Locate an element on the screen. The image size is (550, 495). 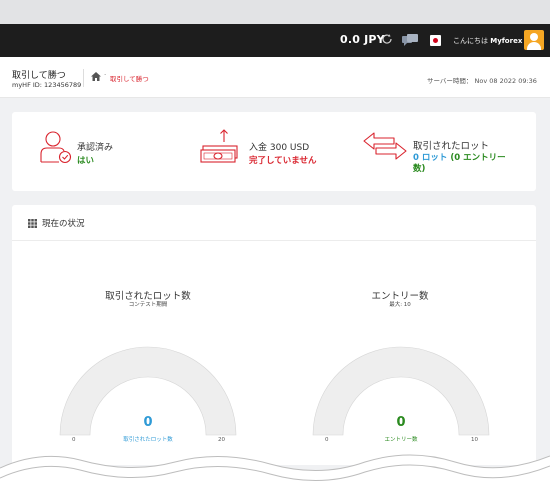
avatar is located at coordinates (534, 40).